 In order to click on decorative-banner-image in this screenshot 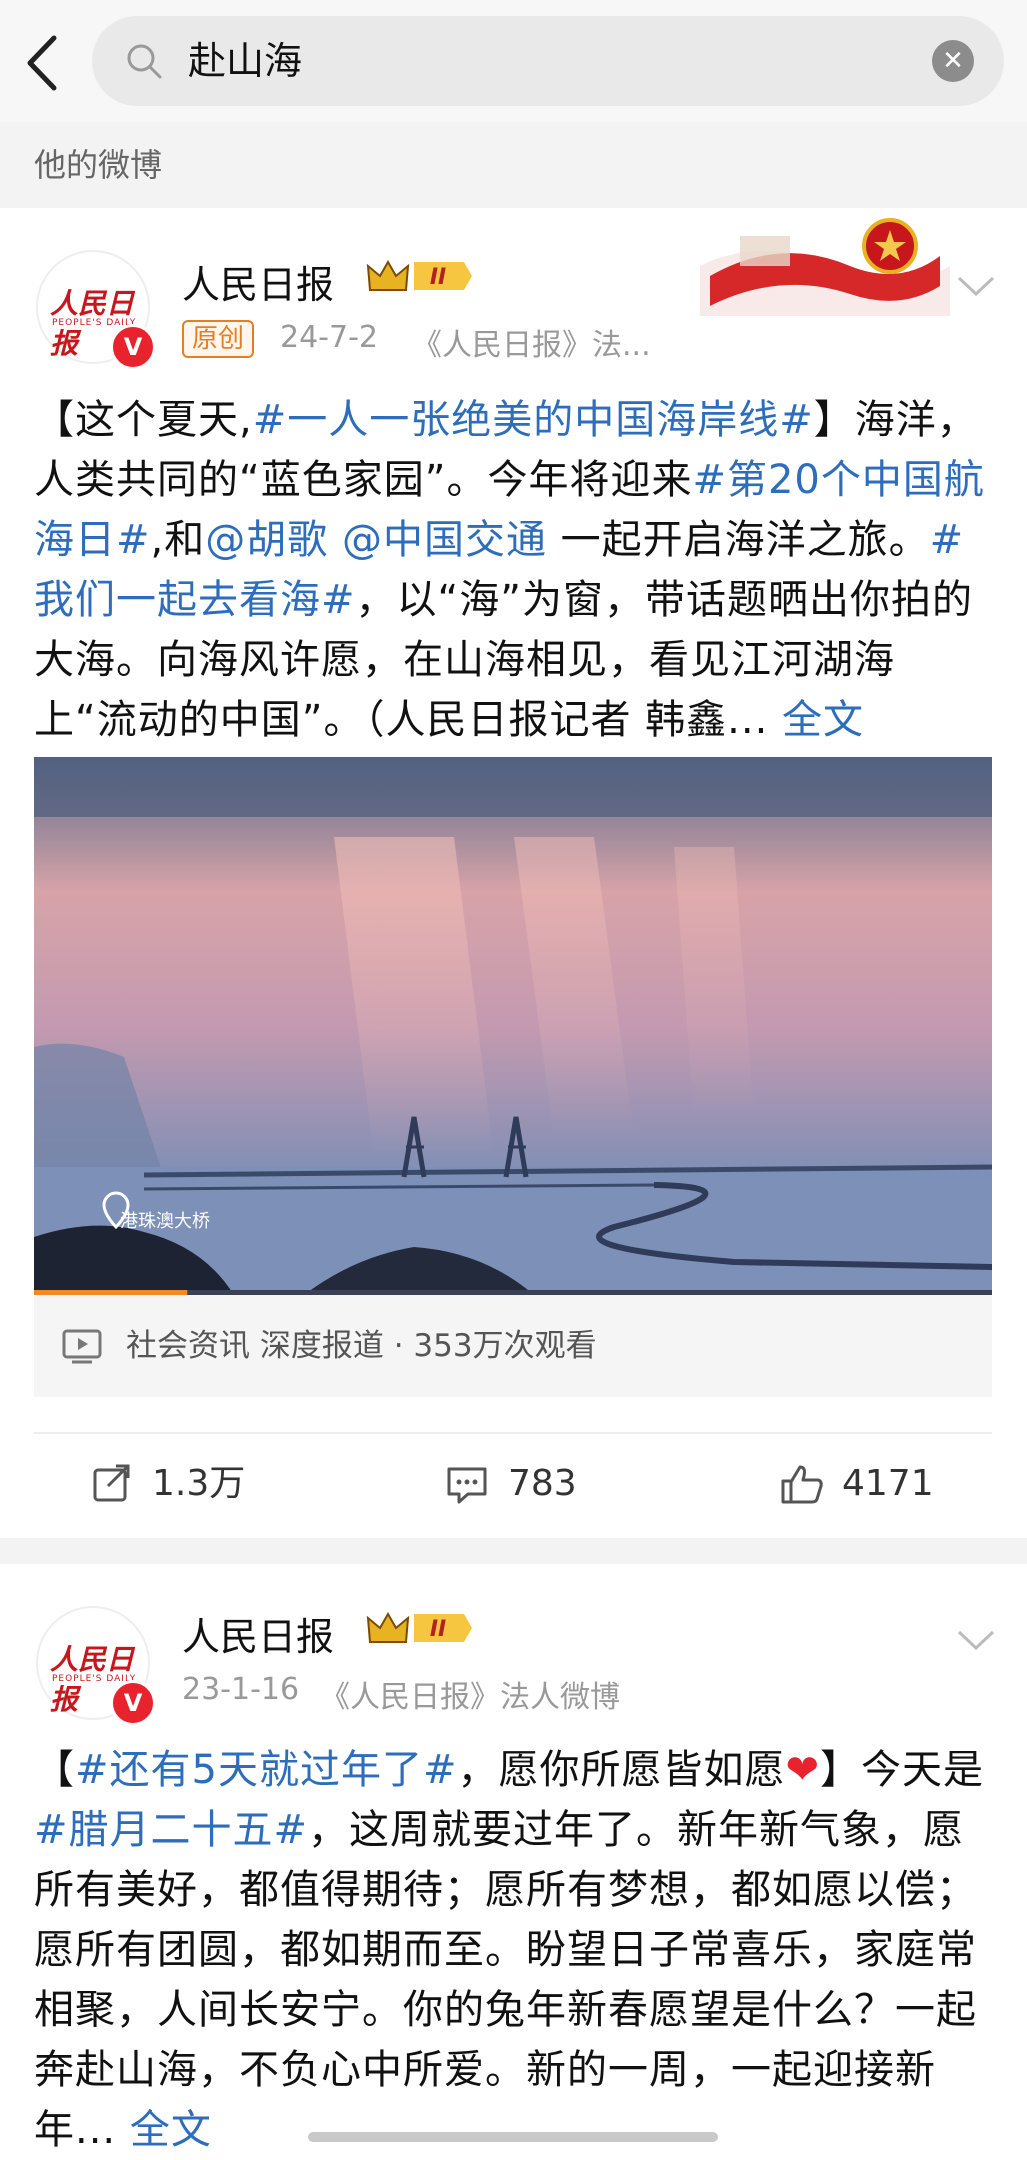, I will do `click(825, 267)`.